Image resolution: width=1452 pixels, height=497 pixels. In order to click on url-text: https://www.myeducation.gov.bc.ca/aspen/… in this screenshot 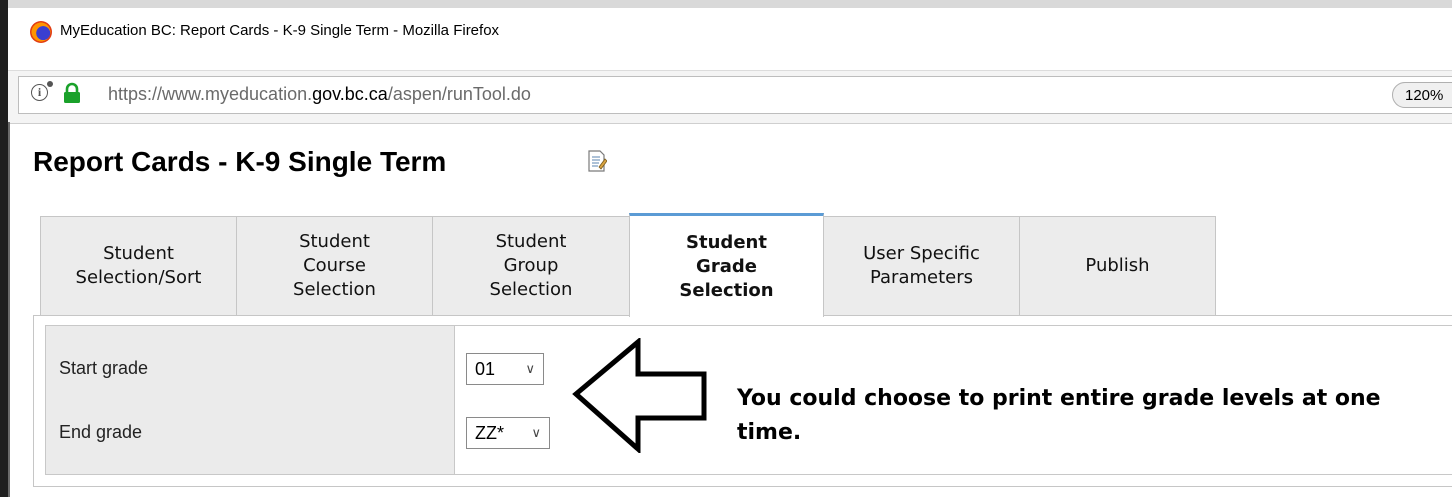, I will do `click(319, 94)`.